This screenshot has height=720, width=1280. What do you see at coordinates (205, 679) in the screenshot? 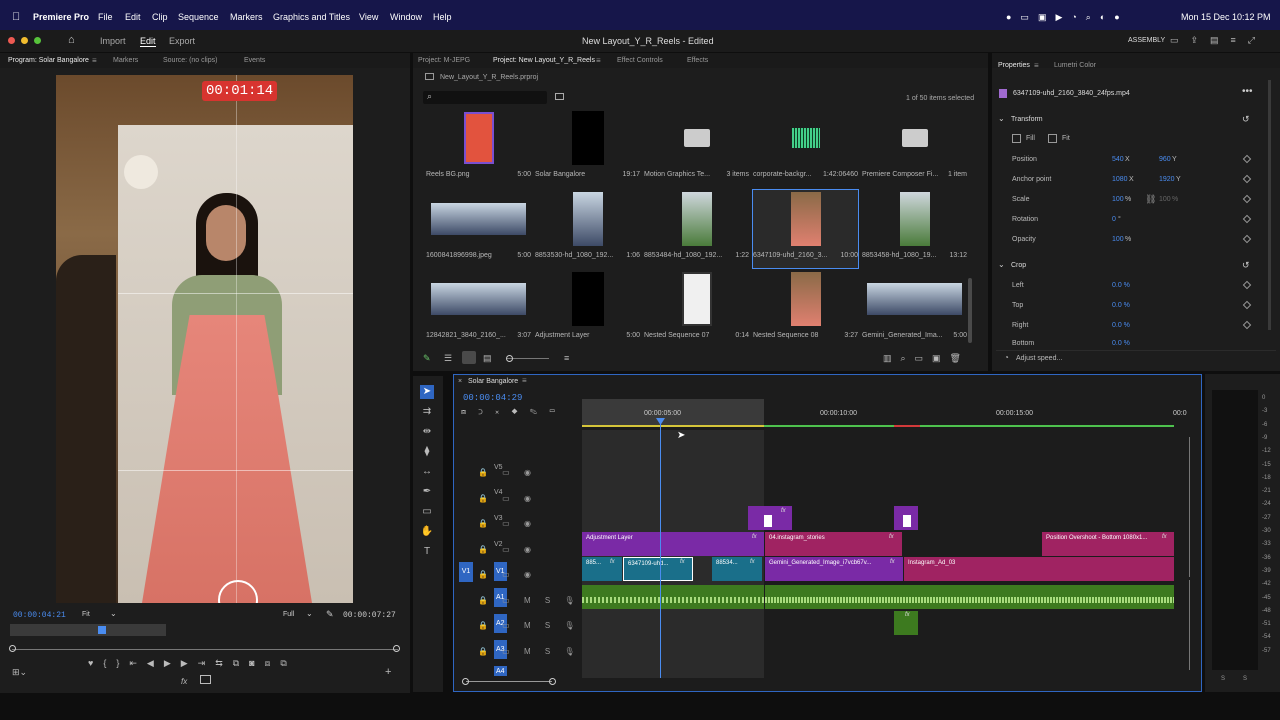
I see `export-frame-icon` at bounding box center [205, 679].